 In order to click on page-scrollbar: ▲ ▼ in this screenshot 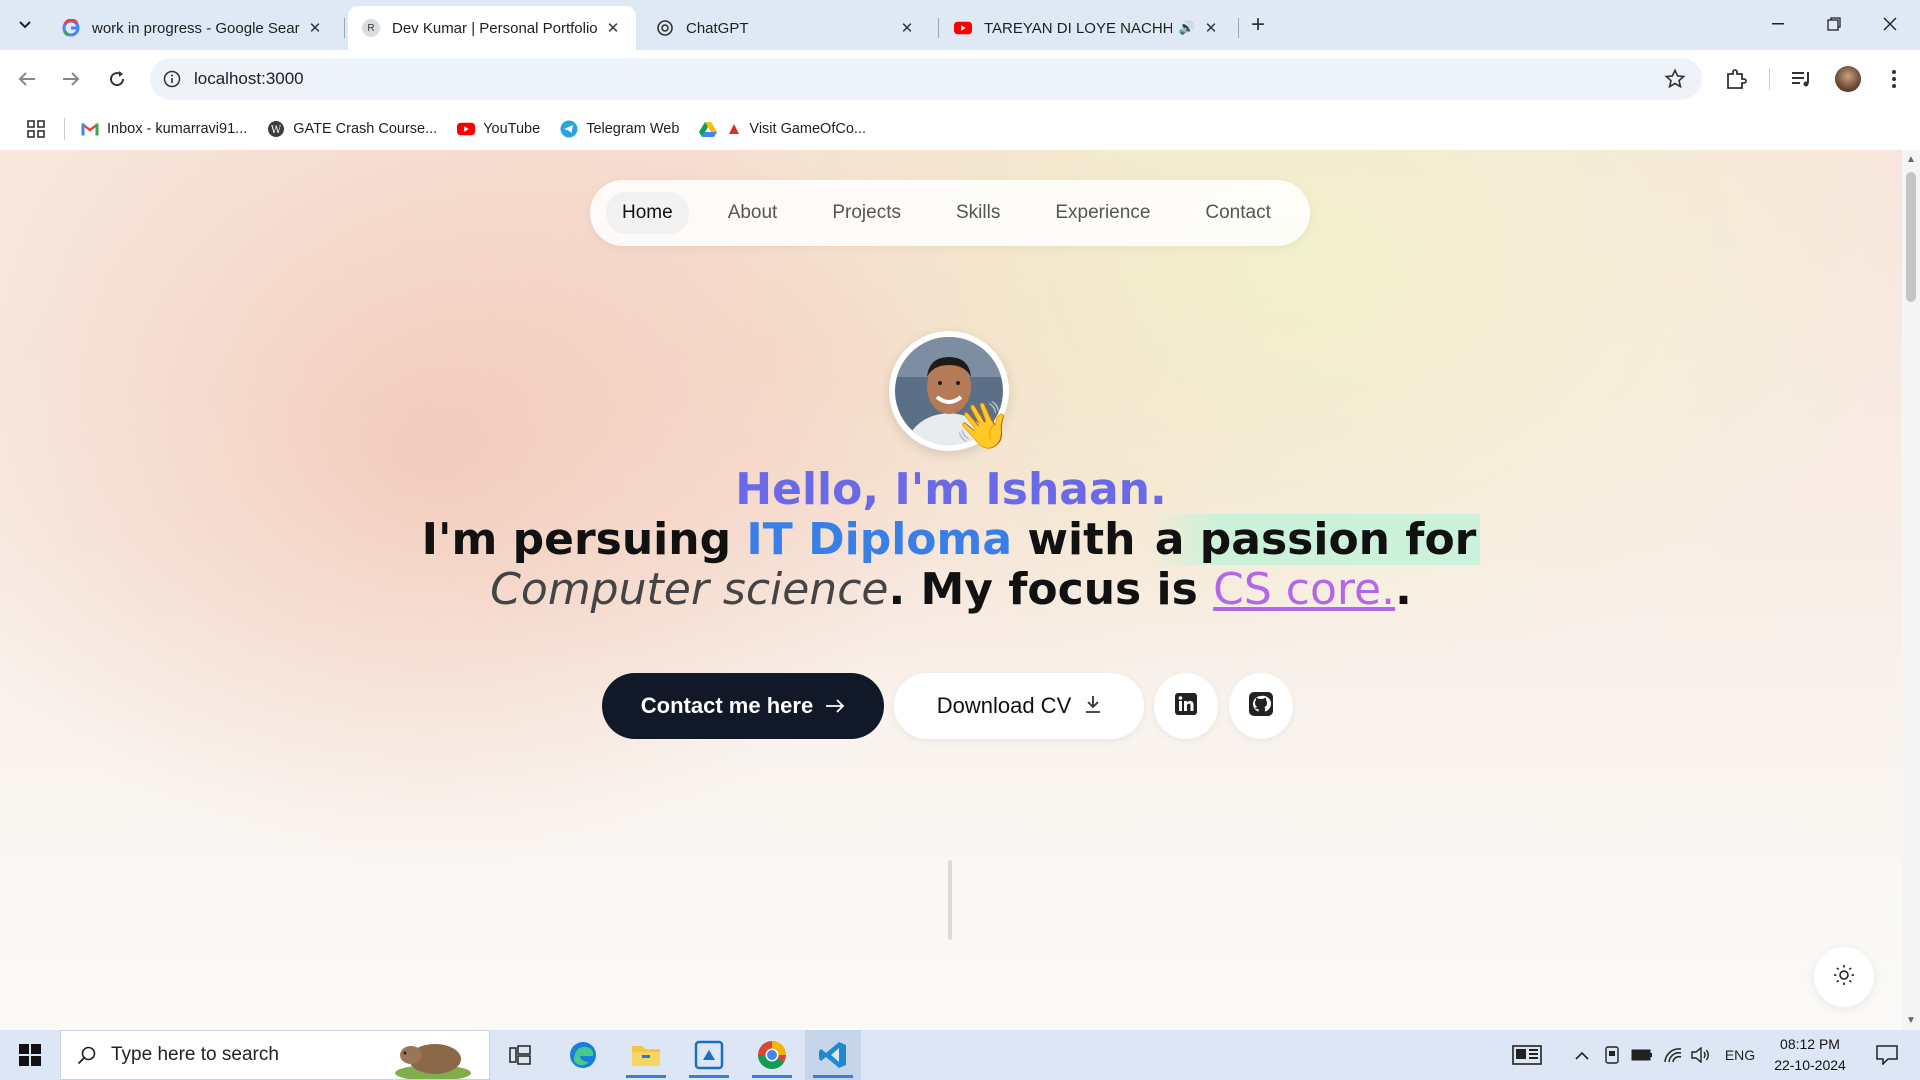, I will do `click(1911, 590)`.